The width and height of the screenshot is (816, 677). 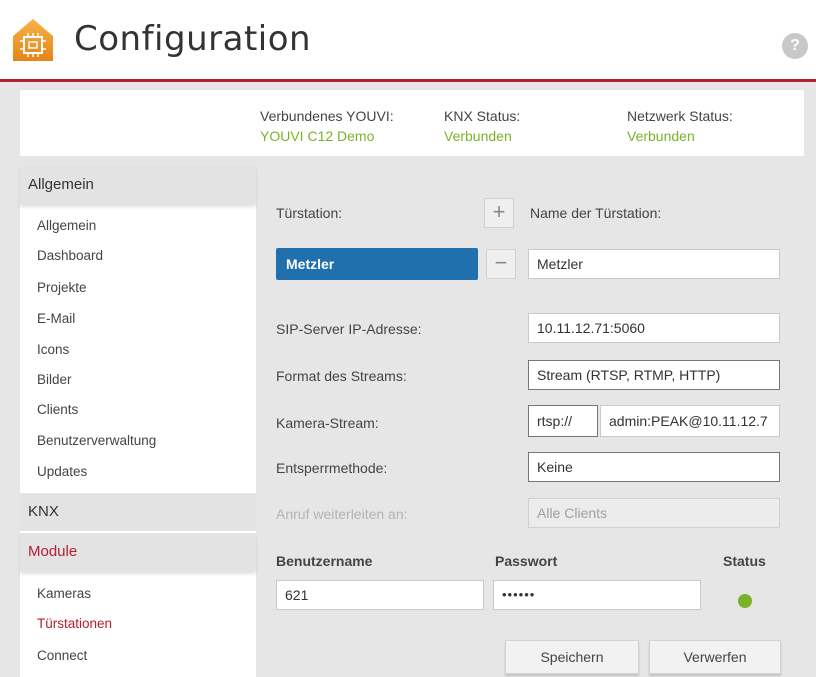 I want to click on stream-format-select: Stream (RTSP, RTMP, HTTP), so click(x=654, y=375).